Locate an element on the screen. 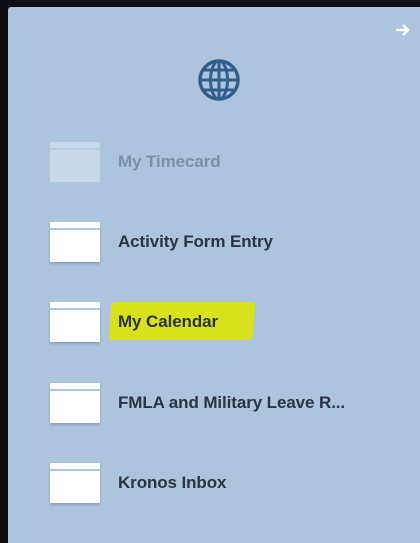 This screenshot has height=543, width=420. nav-item-label: My Calendar is located at coordinates (168, 321).